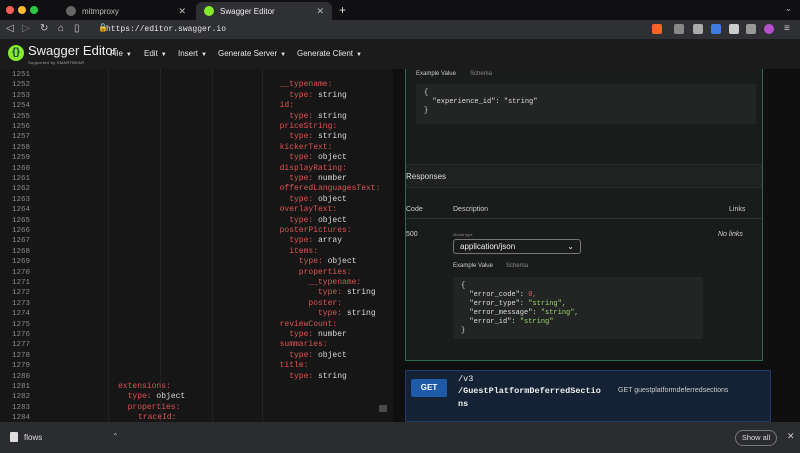 This screenshot has height=453, width=800. I want to click on yaml-key: summaries:, so click(303, 345).